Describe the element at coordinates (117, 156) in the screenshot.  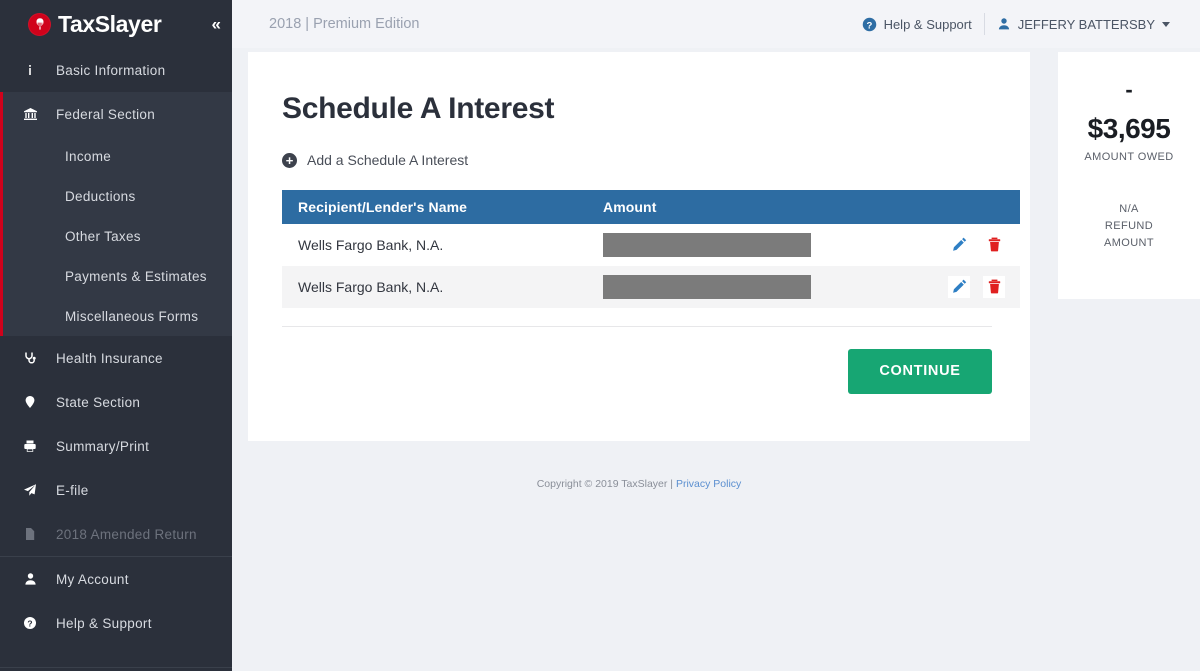
I see `sidebar-subitem-income: Income` at that location.